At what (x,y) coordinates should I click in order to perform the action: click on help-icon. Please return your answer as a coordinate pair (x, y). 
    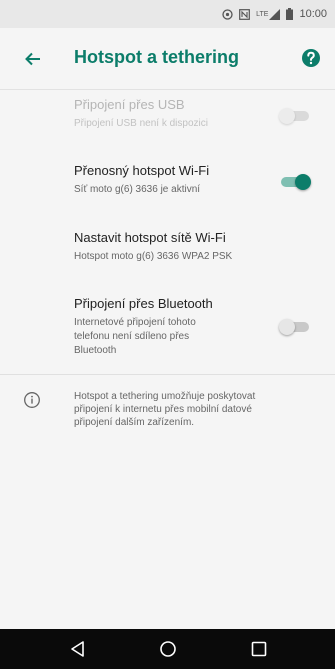
    Looking at the image, I should click on (311, 58).